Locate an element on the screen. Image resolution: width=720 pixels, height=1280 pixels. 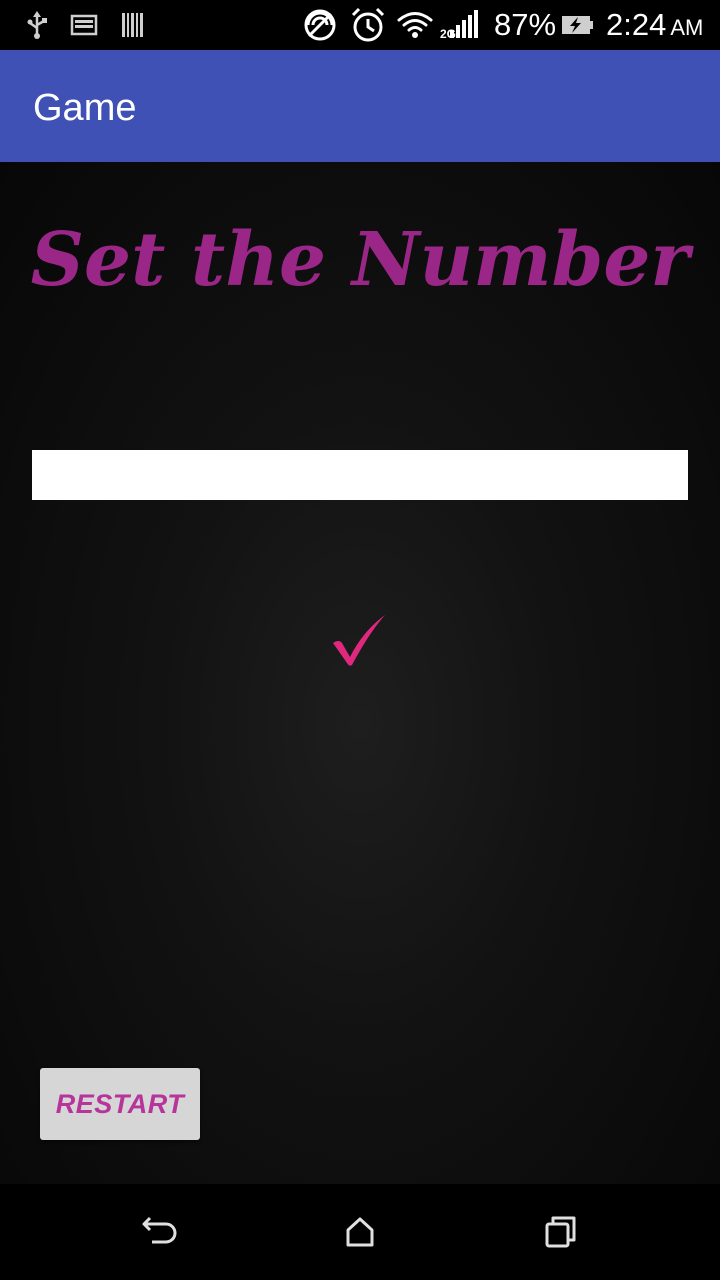
page-title: Set the Number is located at coordinates (360, 260).